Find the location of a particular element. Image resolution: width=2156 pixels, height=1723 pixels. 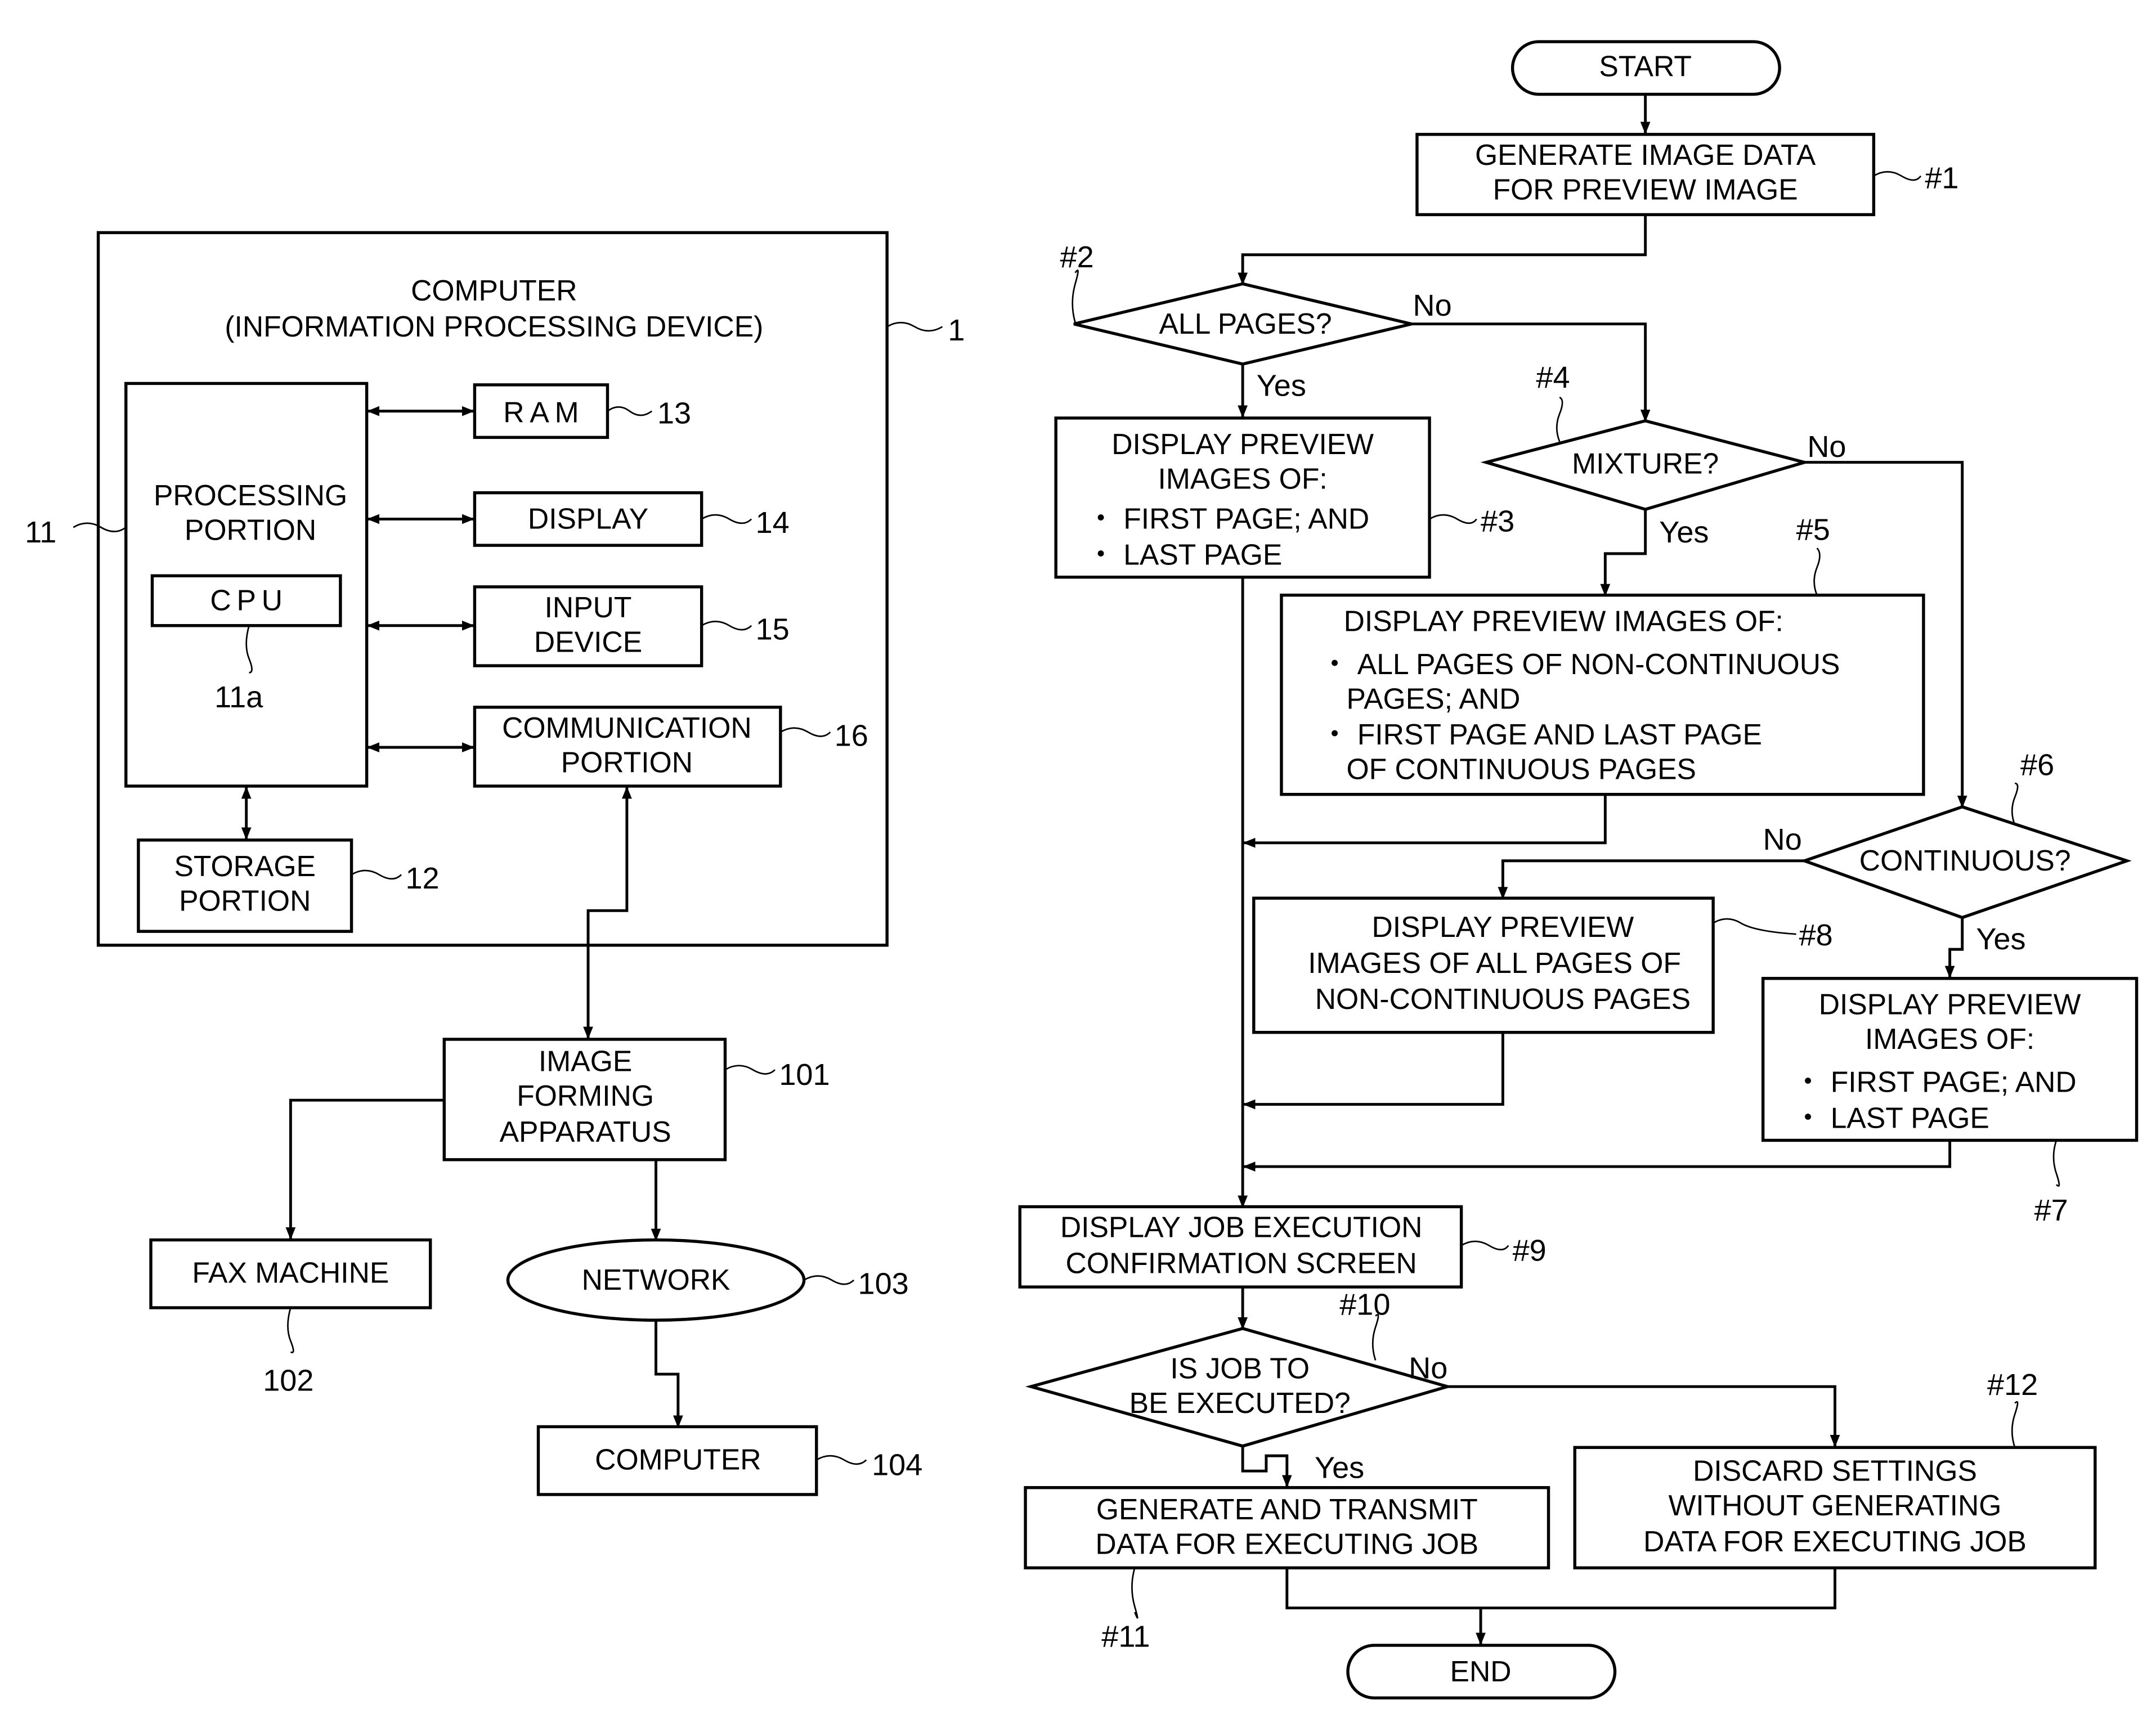

step-6-text: CONTINUOUS? is located at coordinates (1965, 861).